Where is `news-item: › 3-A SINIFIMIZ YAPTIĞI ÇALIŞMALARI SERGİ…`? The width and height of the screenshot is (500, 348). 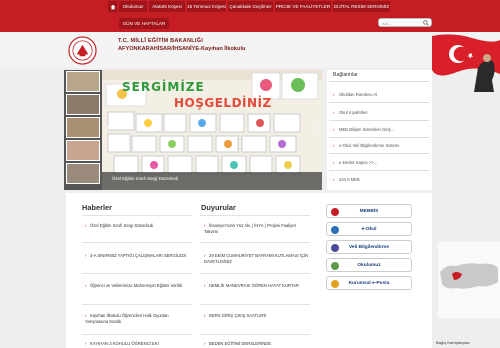 news-item: › 3-A SINIFIMIZ YAPTIĞI ÇALIŞMALARI SERGİ… is located at coordinates (138, 256).